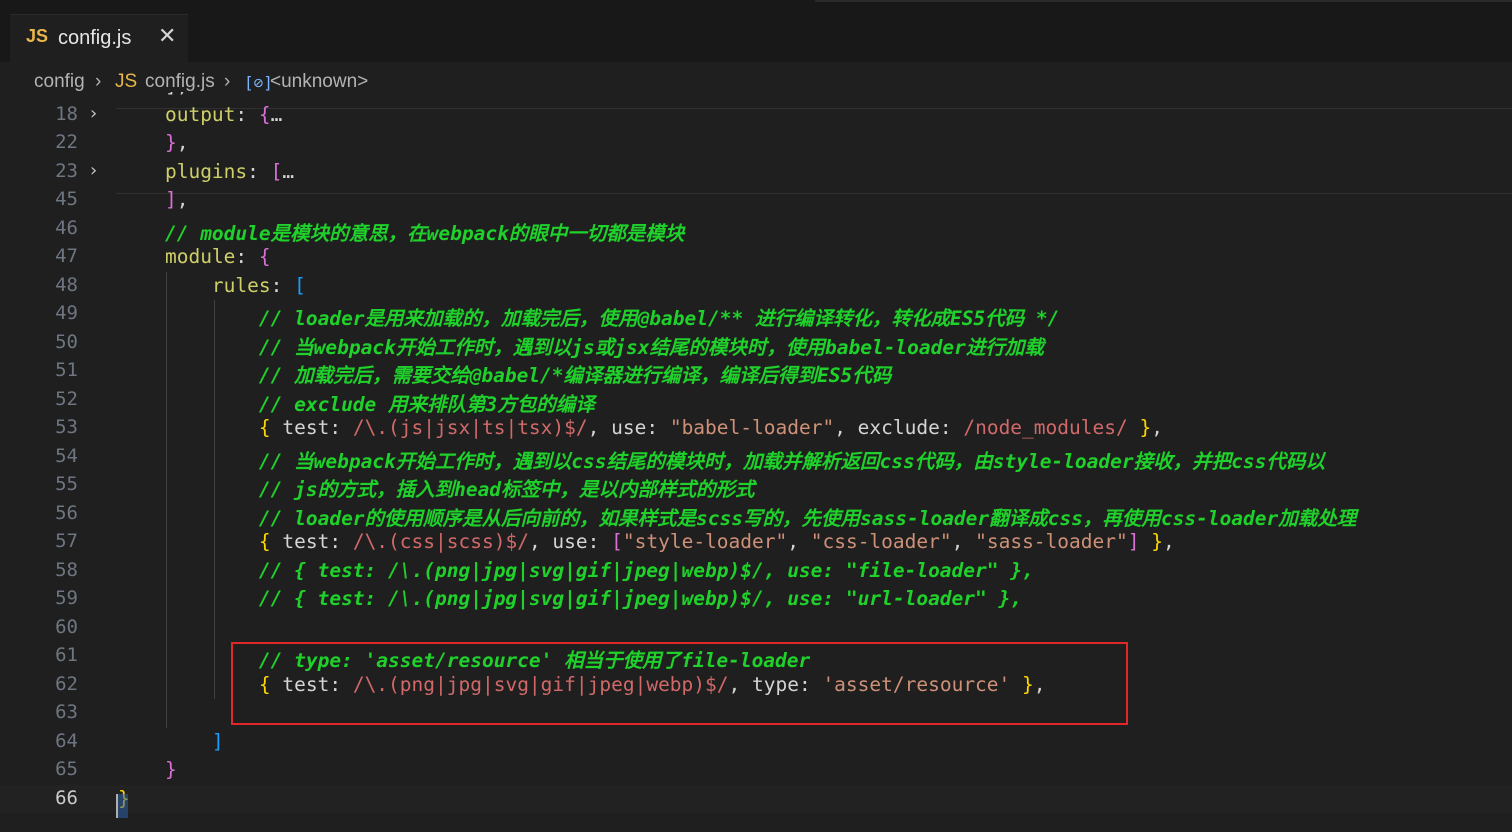  Describe the element at coordinates (756, 770) in the screenshot. I see `code-line: 65 }` at that location.